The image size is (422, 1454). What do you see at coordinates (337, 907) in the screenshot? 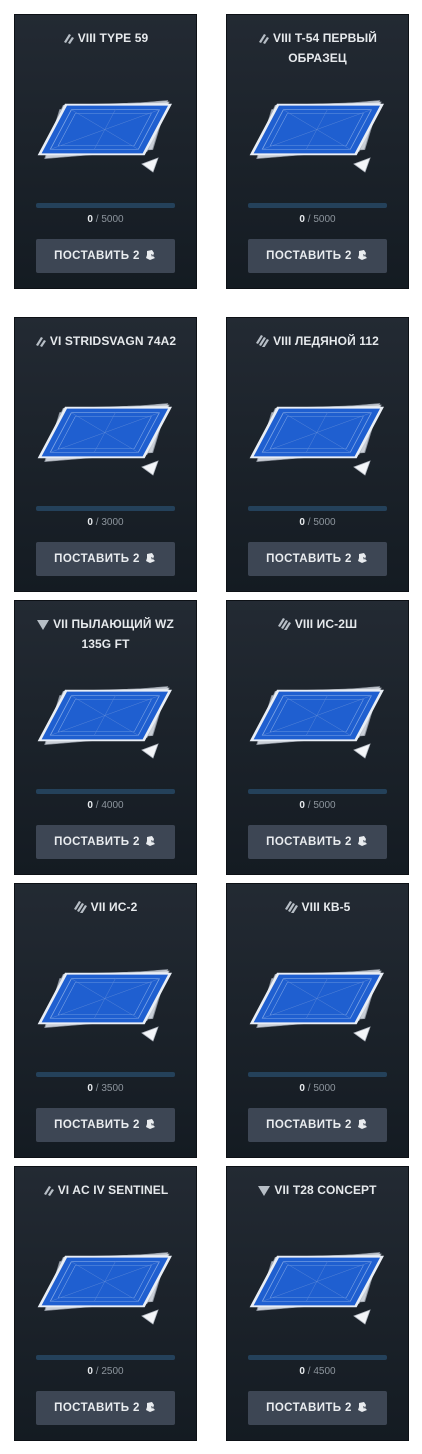
I see `vehicle-name: КВ-5` at bounding box center [337, 907].